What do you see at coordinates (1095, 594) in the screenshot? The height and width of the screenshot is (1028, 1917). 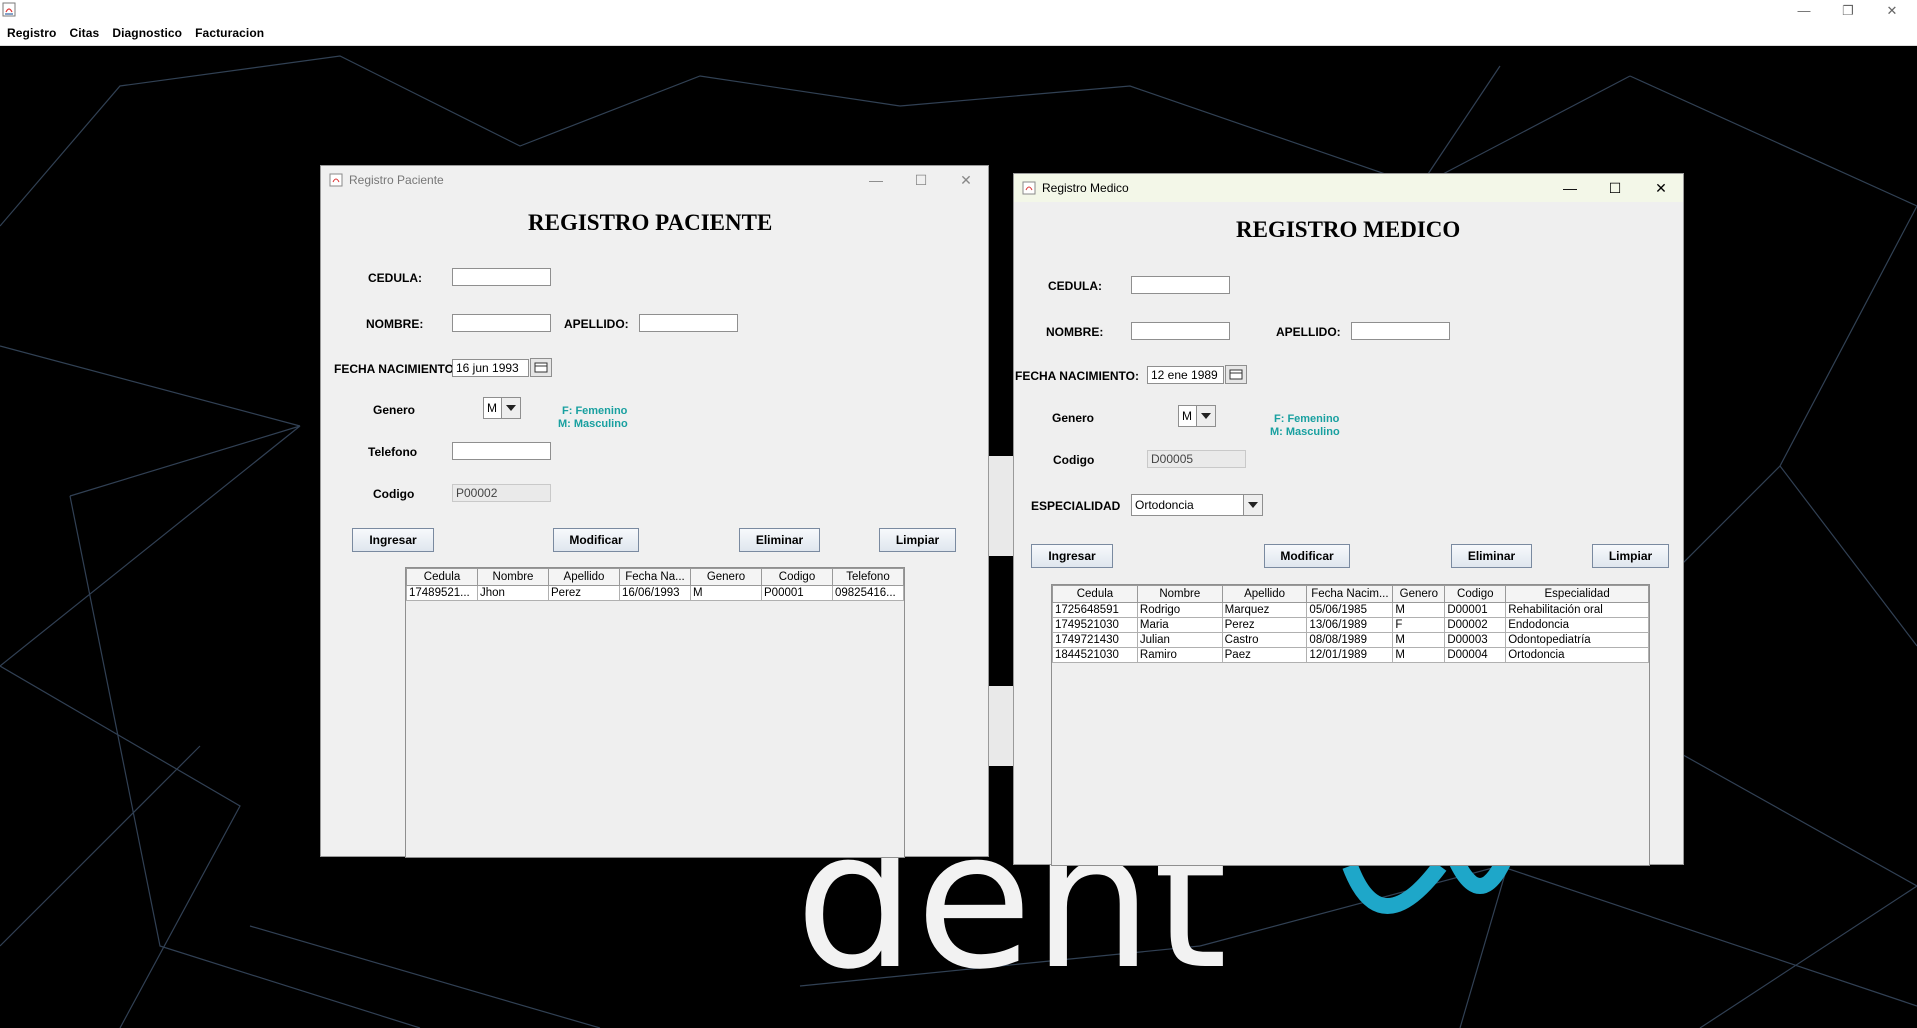 I see `medico-column-header: Cedula` at bounding box center [1095, 594].